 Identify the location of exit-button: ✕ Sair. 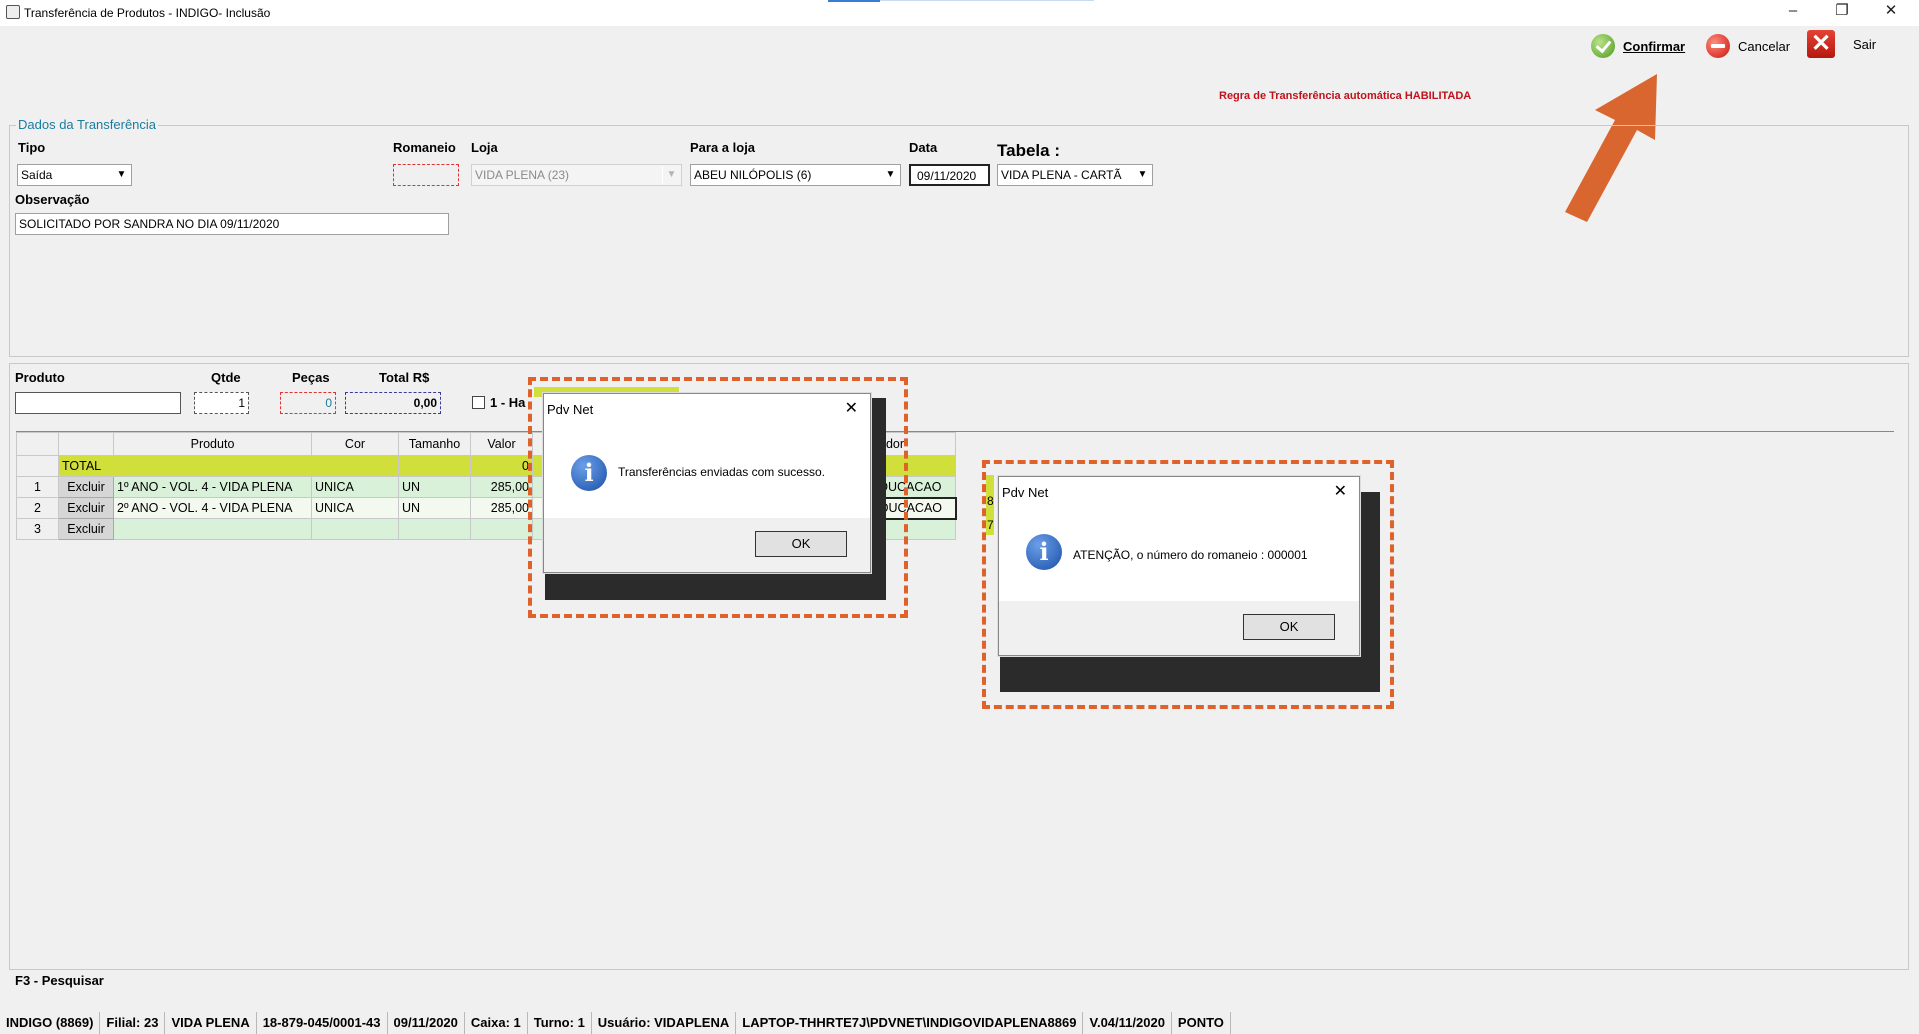
(1841, 44).